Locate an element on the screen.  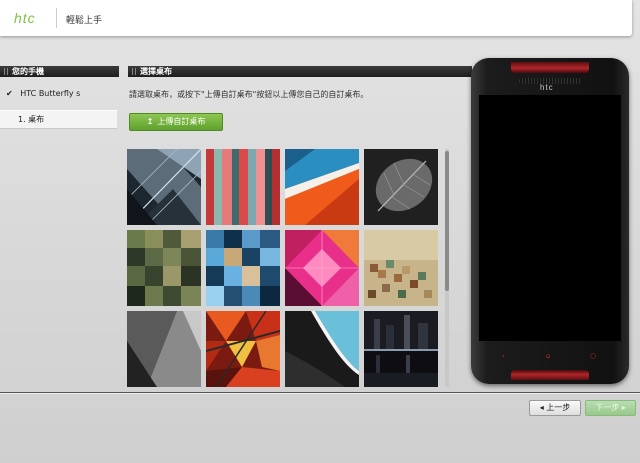
sidebar-heading-label: 您的手機 is located at coordinates (28, 71).